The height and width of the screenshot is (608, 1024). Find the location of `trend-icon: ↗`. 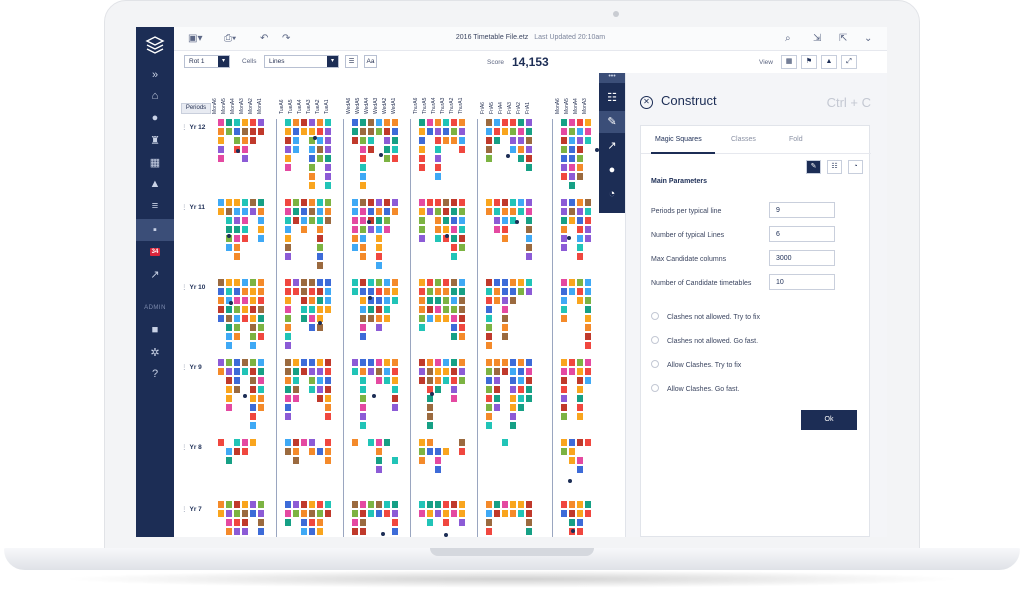

trend-icon: ↗ is located at coordinates (155, 274).